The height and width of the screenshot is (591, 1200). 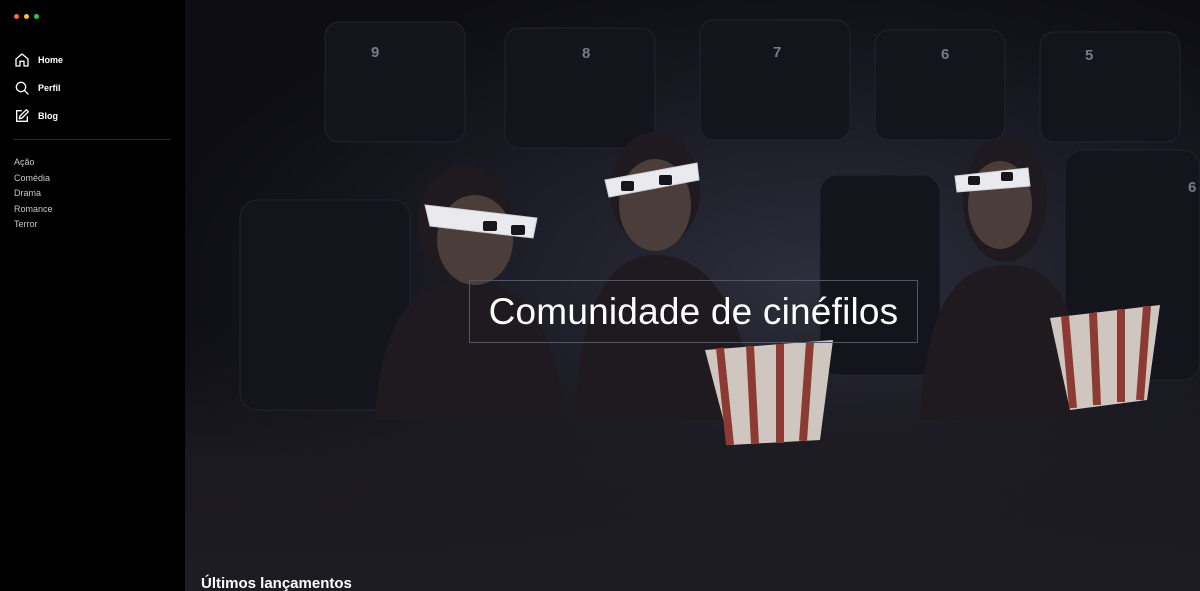 What do you see at coordinates (92, 60) in the screenshot?
I see `nav-item-home: Home` at bounding box center [92, 60].